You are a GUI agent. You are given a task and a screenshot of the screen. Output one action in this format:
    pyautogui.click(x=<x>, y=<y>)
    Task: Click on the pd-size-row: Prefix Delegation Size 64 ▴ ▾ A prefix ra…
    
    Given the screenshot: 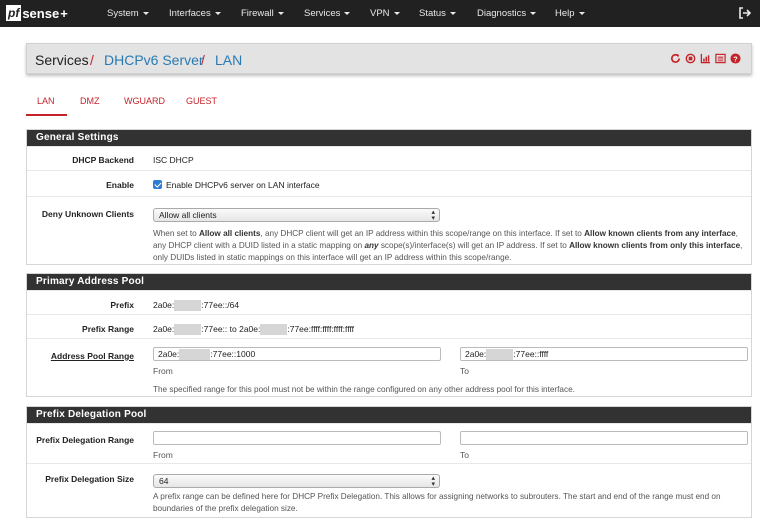 What is the action you would take?
    pyautogui.click(x=389, y=490)
    